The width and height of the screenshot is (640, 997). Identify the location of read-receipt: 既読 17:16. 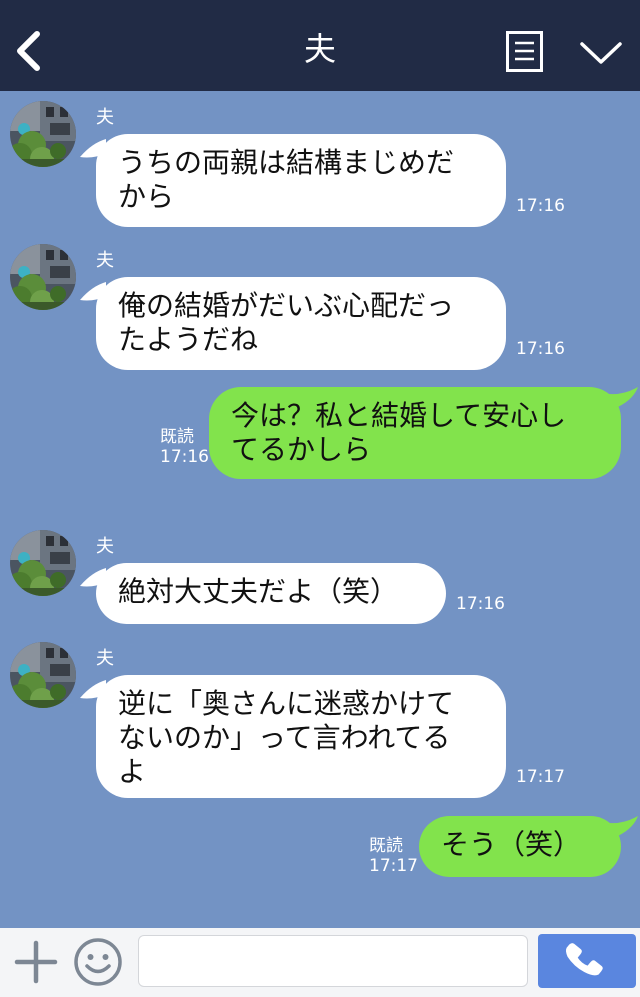
(184, 447).